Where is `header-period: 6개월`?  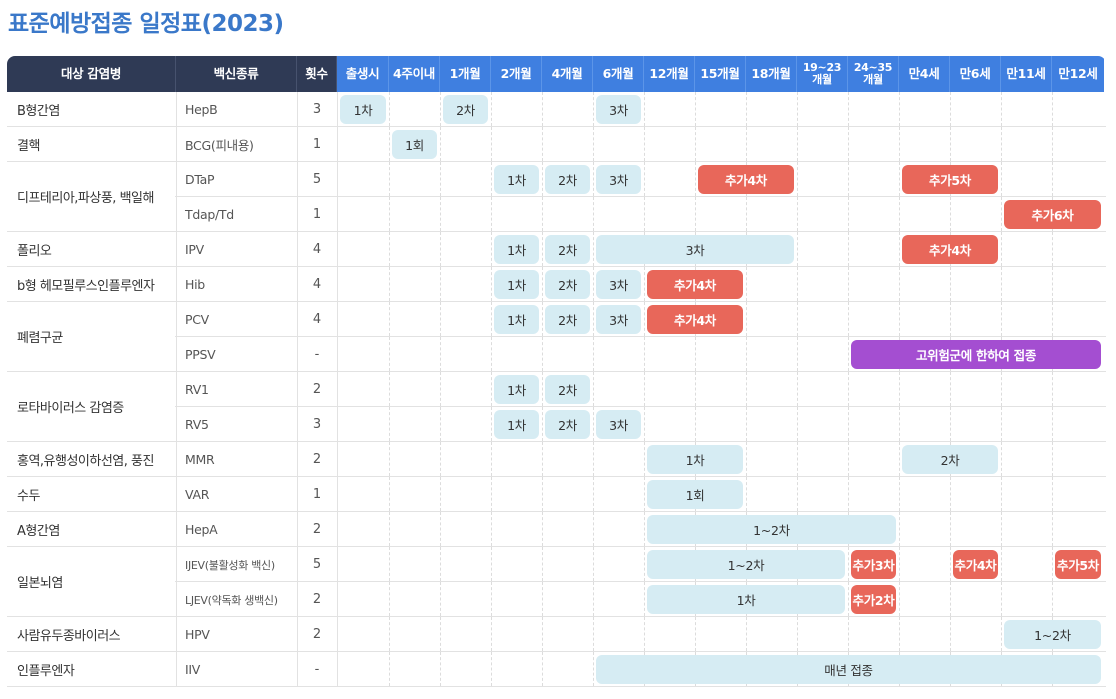 header-period: 6개월 is located at coordinates (618, 74).